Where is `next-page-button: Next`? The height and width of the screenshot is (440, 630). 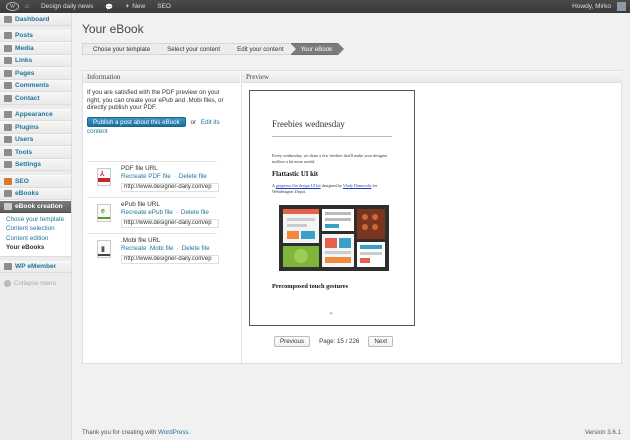 next-page-button: Next is located at coordinates (381, 341).